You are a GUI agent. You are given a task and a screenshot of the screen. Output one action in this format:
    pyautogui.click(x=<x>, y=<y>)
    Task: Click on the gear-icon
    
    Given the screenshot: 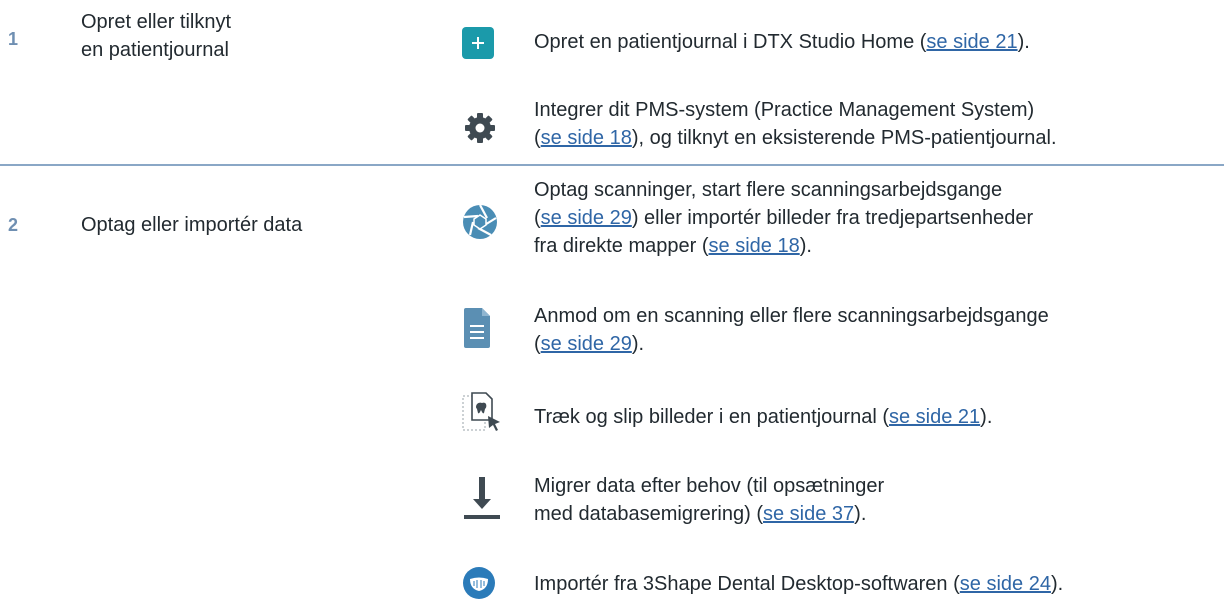 What is the action you would take?
    pyautogui.click(x=480, y=128)
    